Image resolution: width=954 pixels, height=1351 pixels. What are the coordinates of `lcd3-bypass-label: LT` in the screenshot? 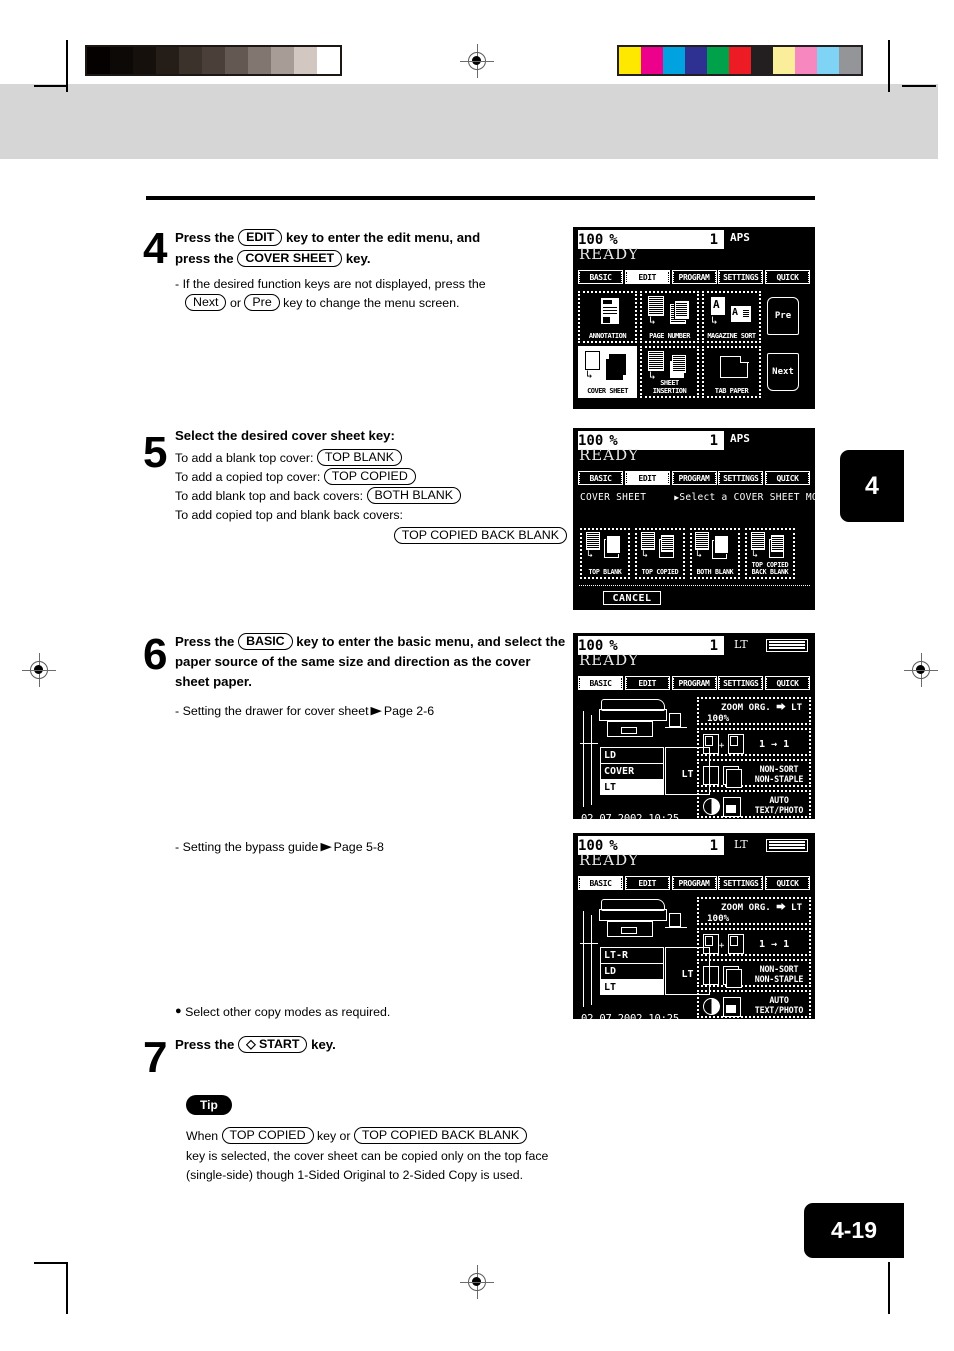 It's located at (687, 774).